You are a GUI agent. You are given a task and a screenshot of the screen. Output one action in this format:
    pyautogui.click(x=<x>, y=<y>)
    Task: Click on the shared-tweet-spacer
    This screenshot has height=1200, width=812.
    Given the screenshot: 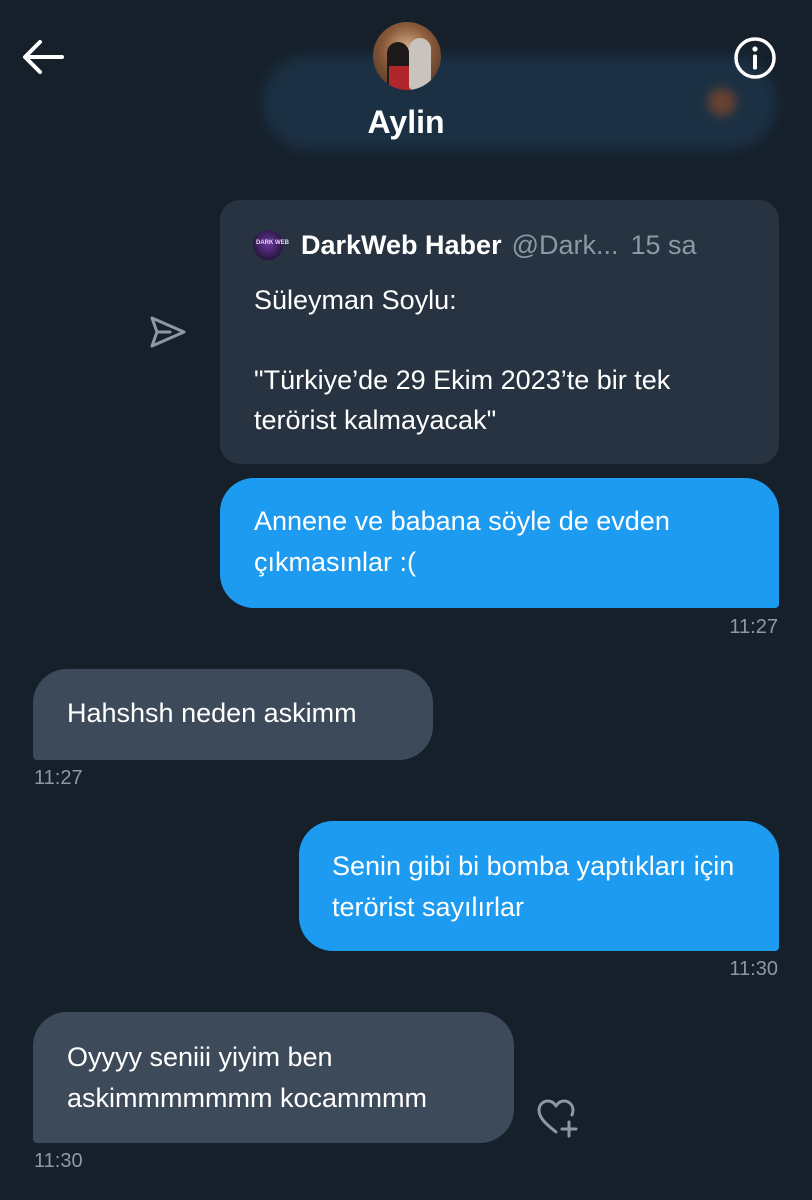 What is the action you would take?
    pyautogui.click(x=504, y=340)
    